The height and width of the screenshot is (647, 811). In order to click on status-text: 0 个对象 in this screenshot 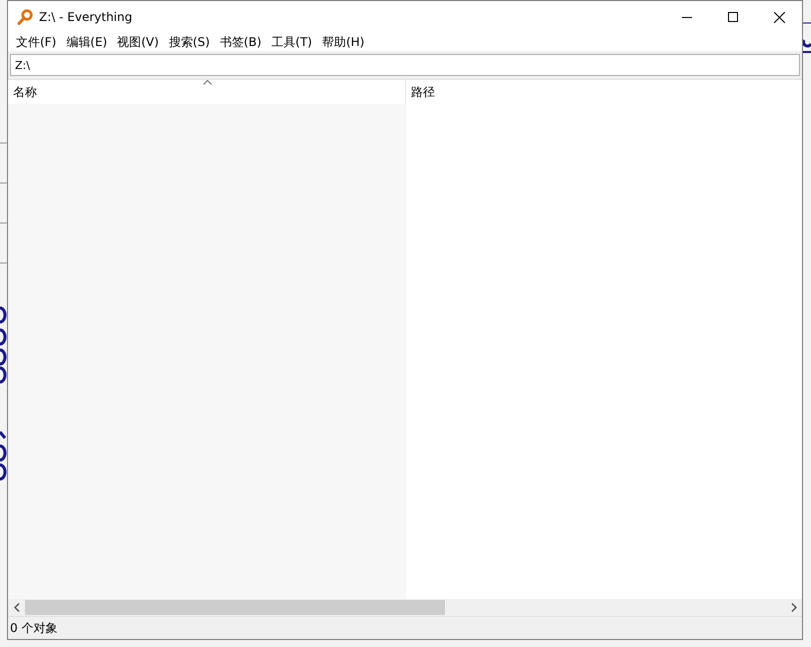, I will do `click(34, 628)`.